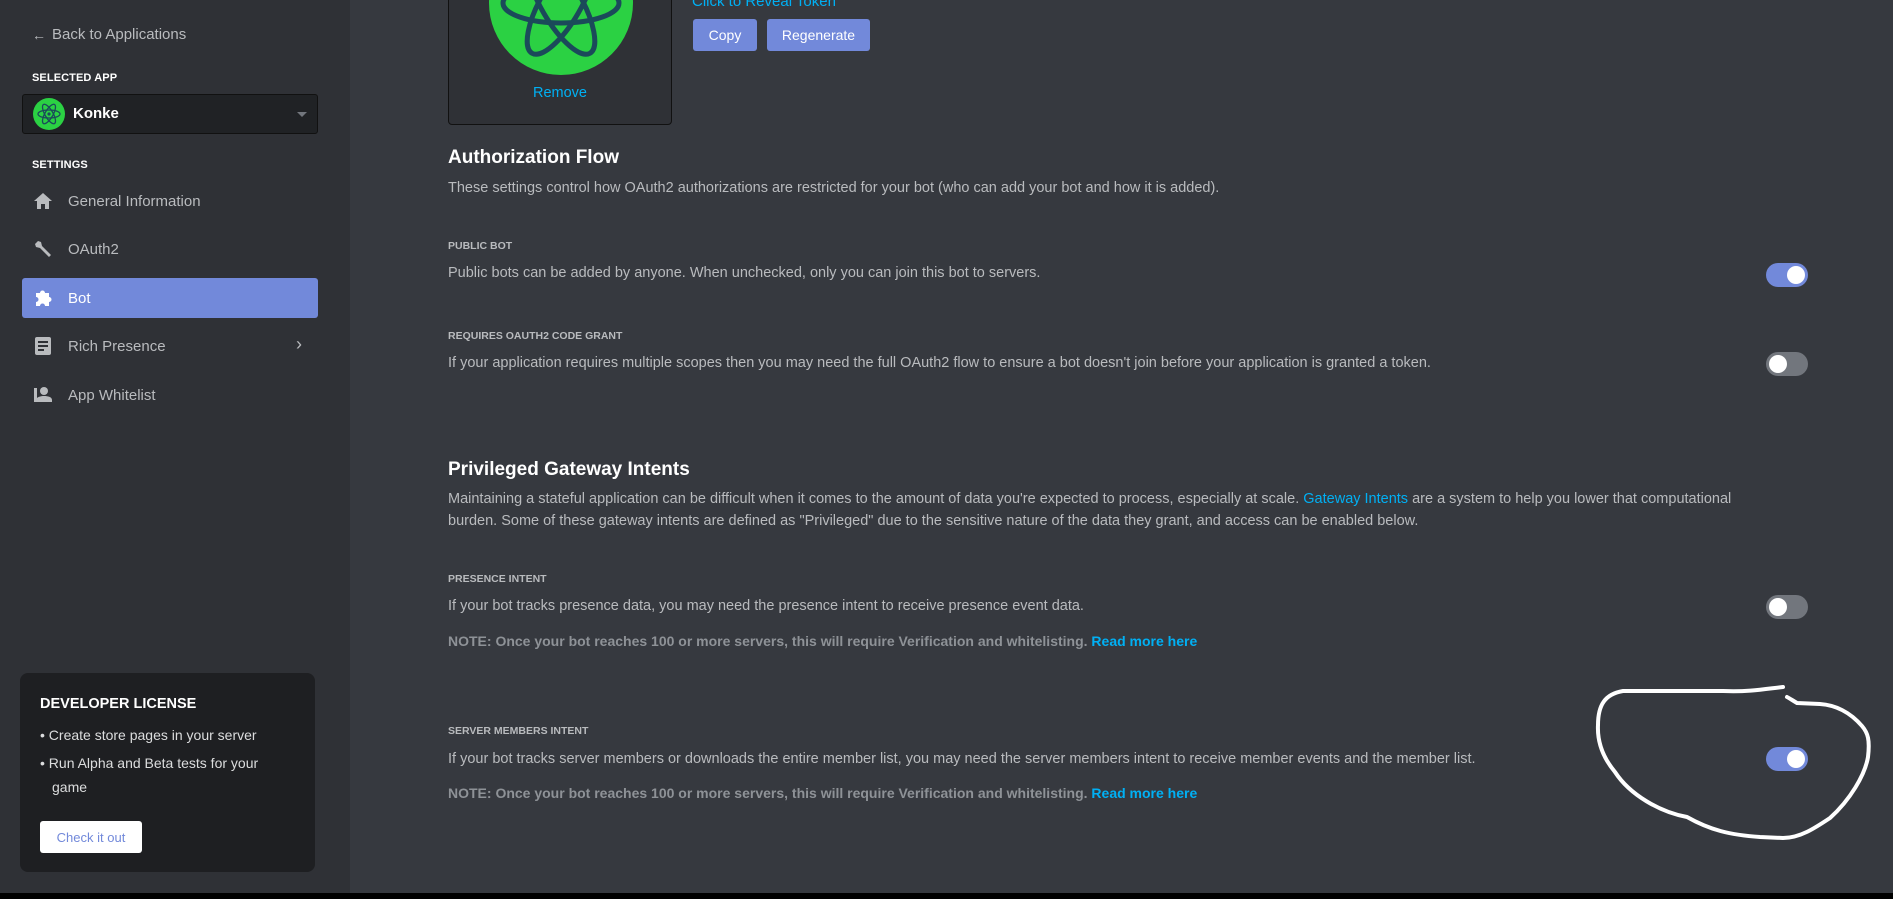 This screenshot has height=899, width=1893. I want to click on check-it-out-button: Check it out, so click(91, 837).